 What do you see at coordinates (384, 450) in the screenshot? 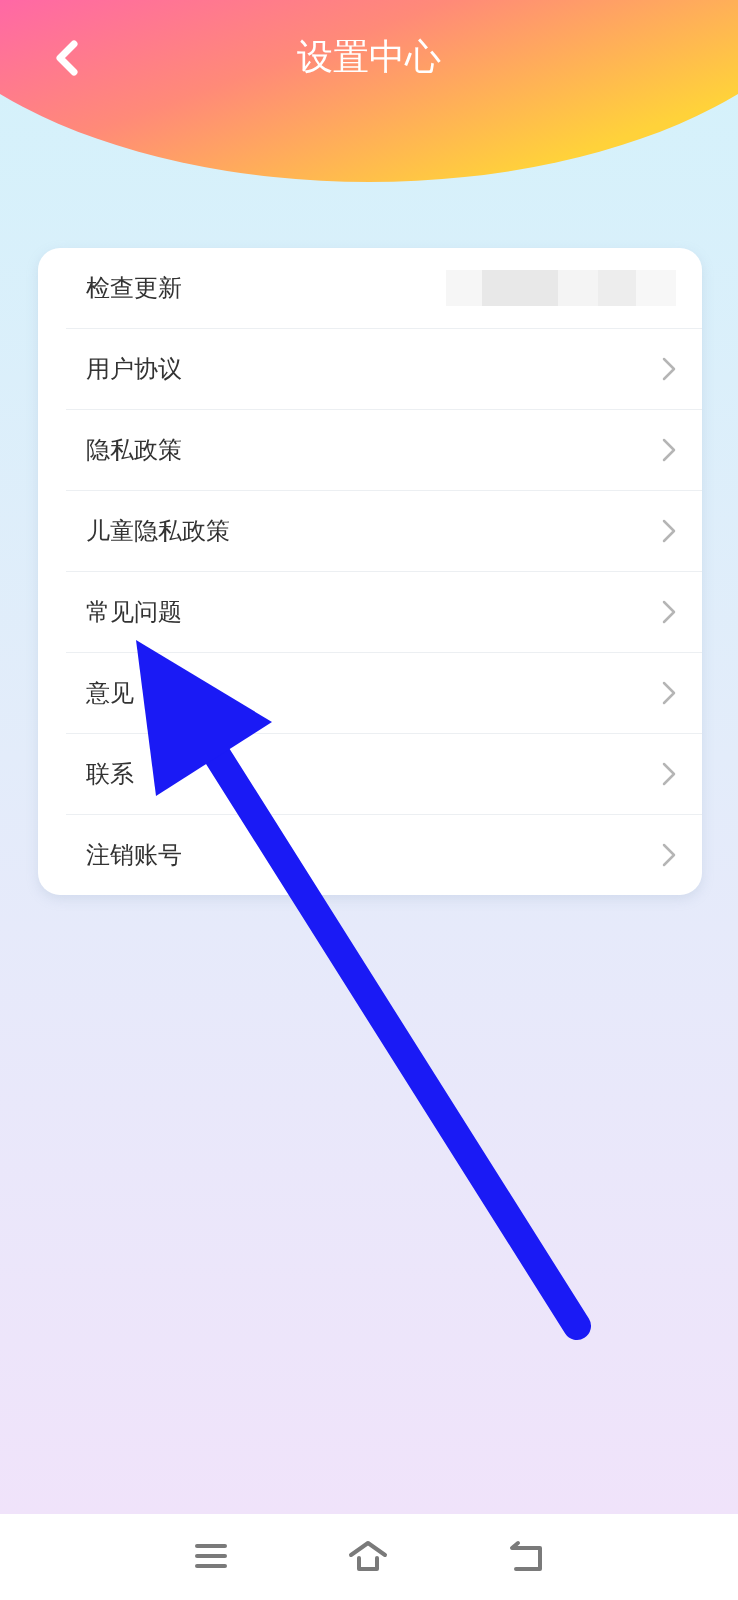
I see `settings-item: 隐私政策` at bounding box center [384, 450].